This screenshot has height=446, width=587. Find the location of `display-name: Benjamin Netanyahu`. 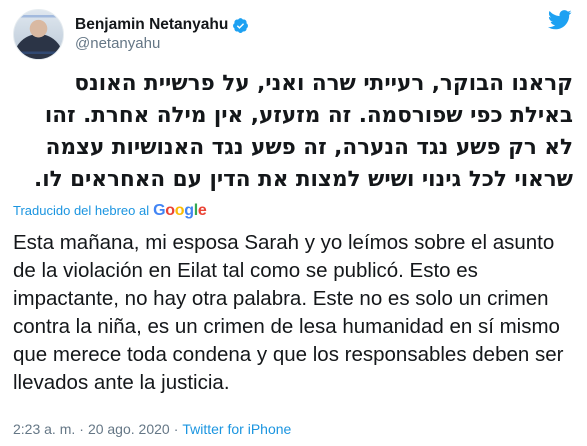

display-name: Benjamin Netanyahu is located at coordinates (151, 25).